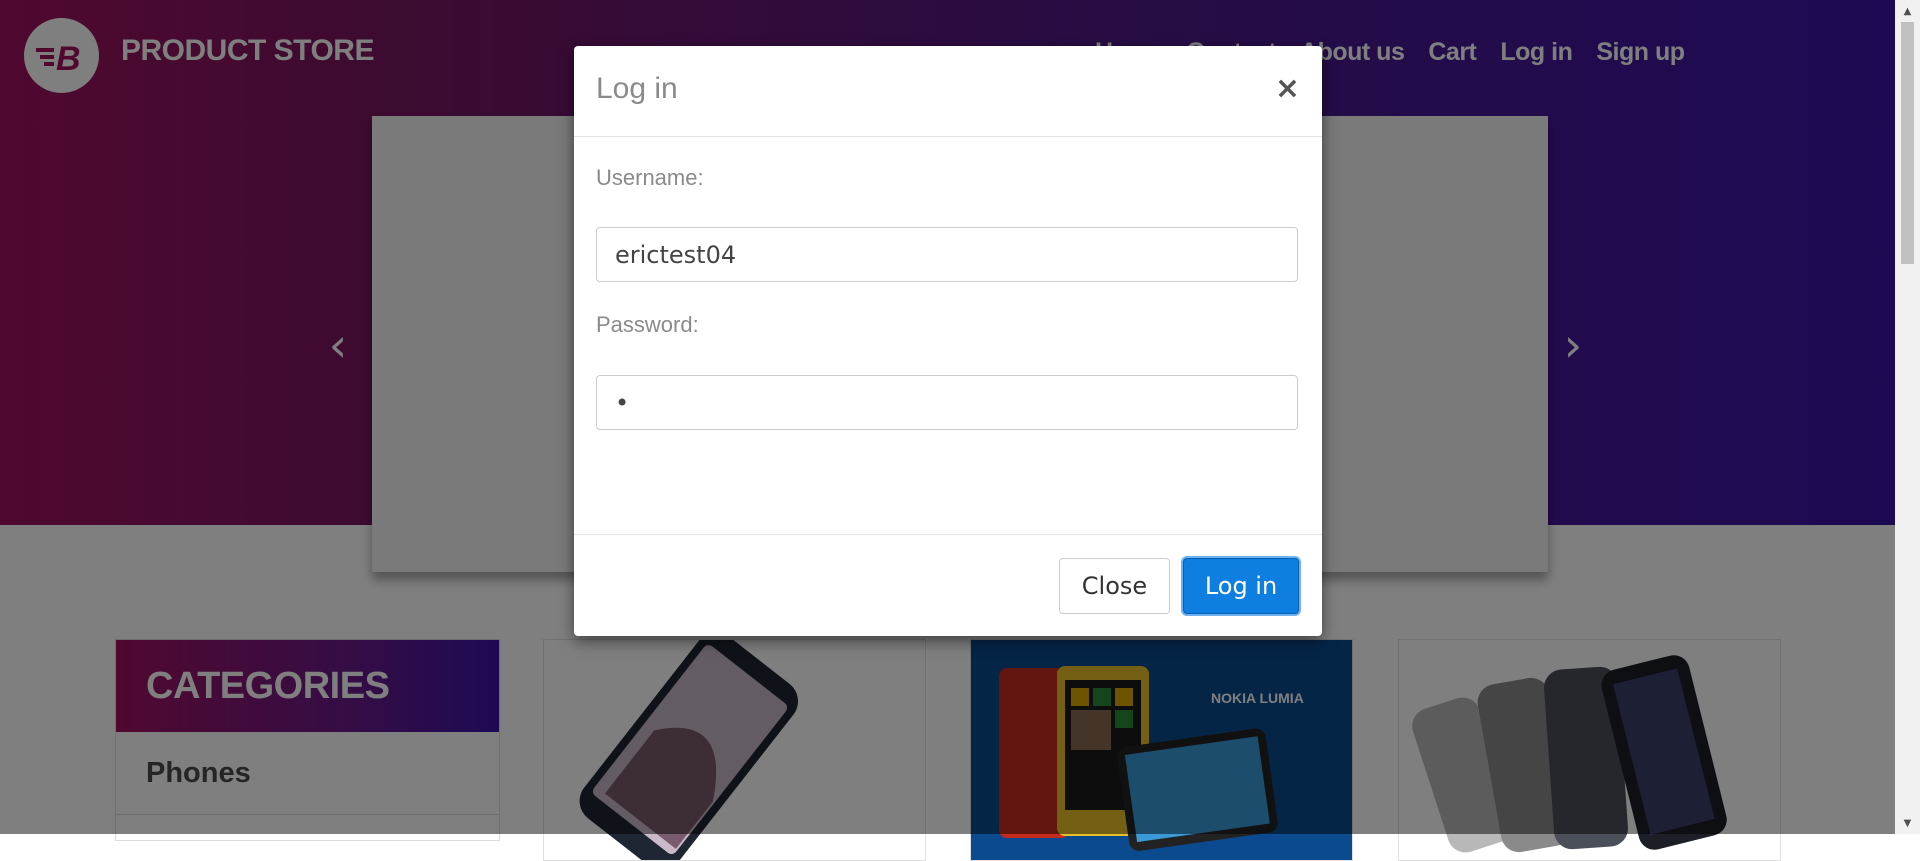 This screenshot has width=1920, height=861. Describe the element at coordinates (1907, 143) in the screenshot. I see `scroll-thumb` at that location.